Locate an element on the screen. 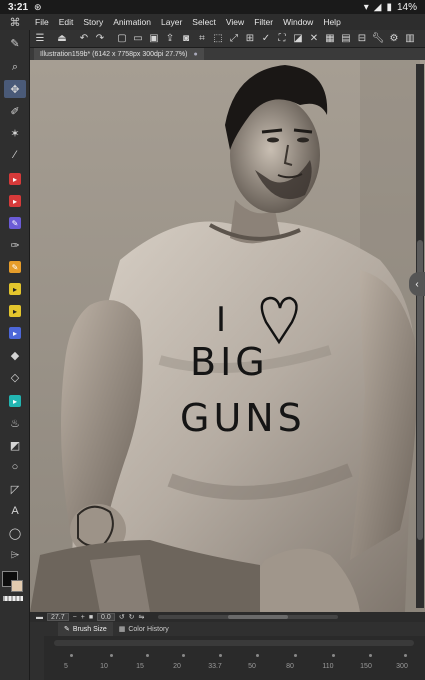 The width and height of the screenshot is (425, 680). check-icon: ✓ is located at coordinates (266, 39).